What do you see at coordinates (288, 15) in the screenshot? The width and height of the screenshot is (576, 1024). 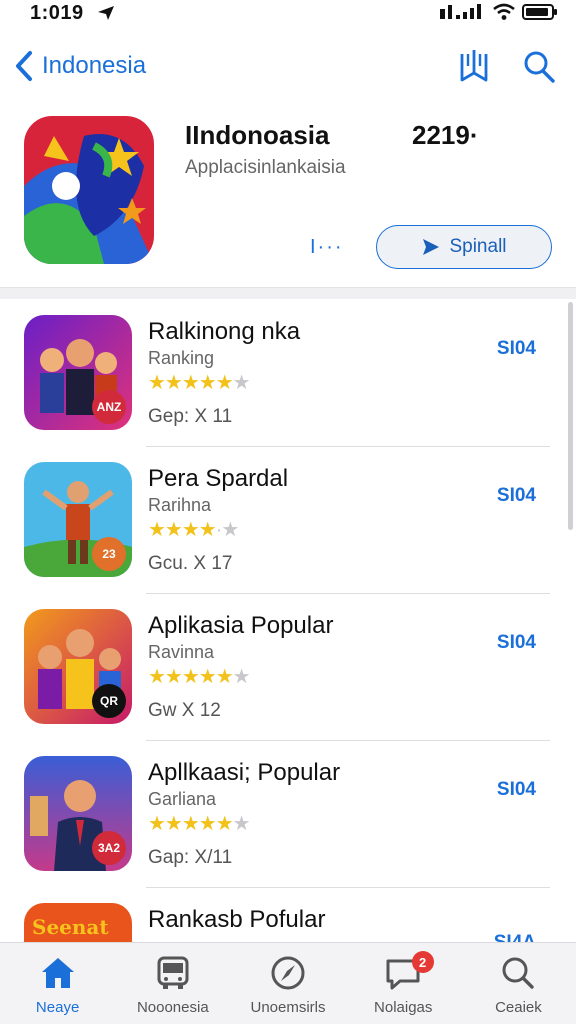 I see `status-bar: 1:019` at bounding box center [288, 15].